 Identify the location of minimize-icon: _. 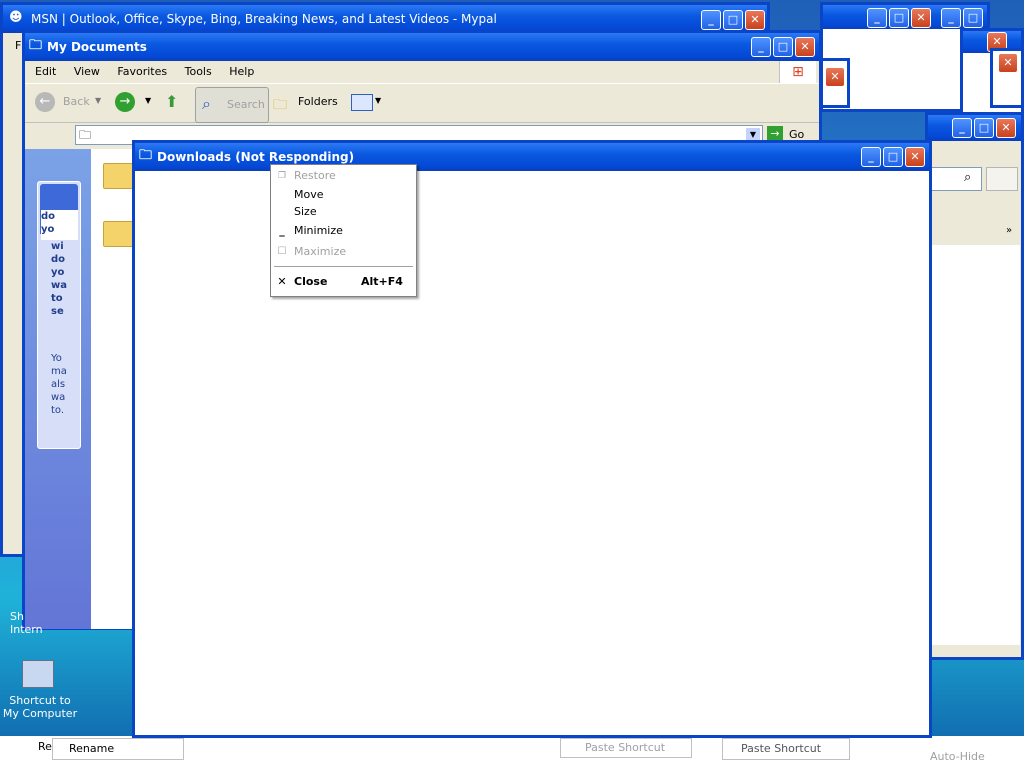
(282, 230).